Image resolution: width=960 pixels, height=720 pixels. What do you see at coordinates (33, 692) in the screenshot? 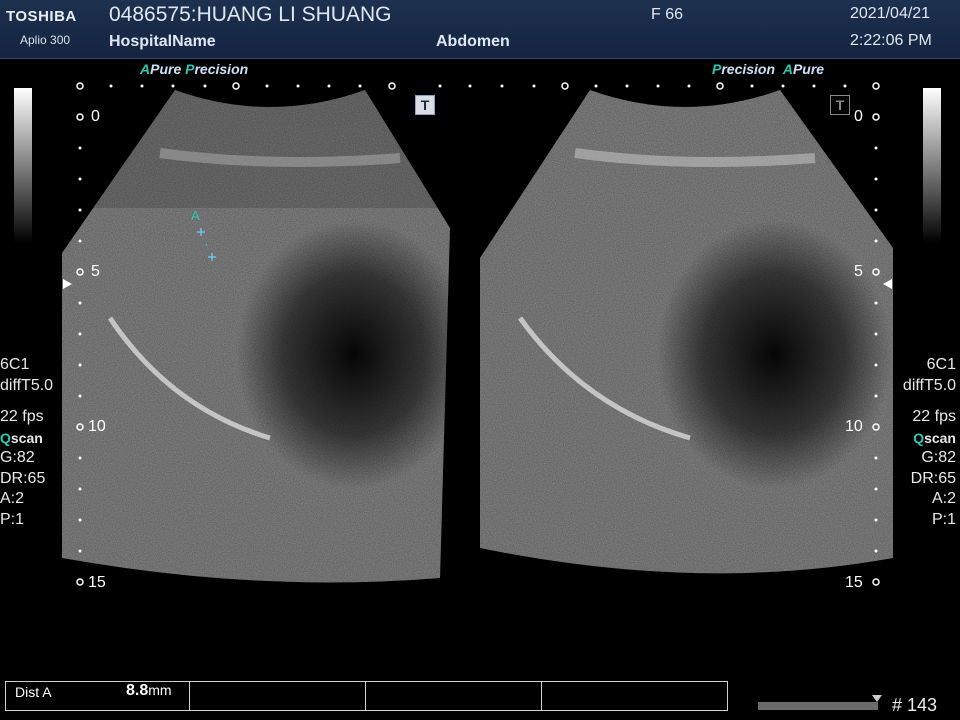
I see `measurement-label: Dist A` at bounding box center [33, 692].